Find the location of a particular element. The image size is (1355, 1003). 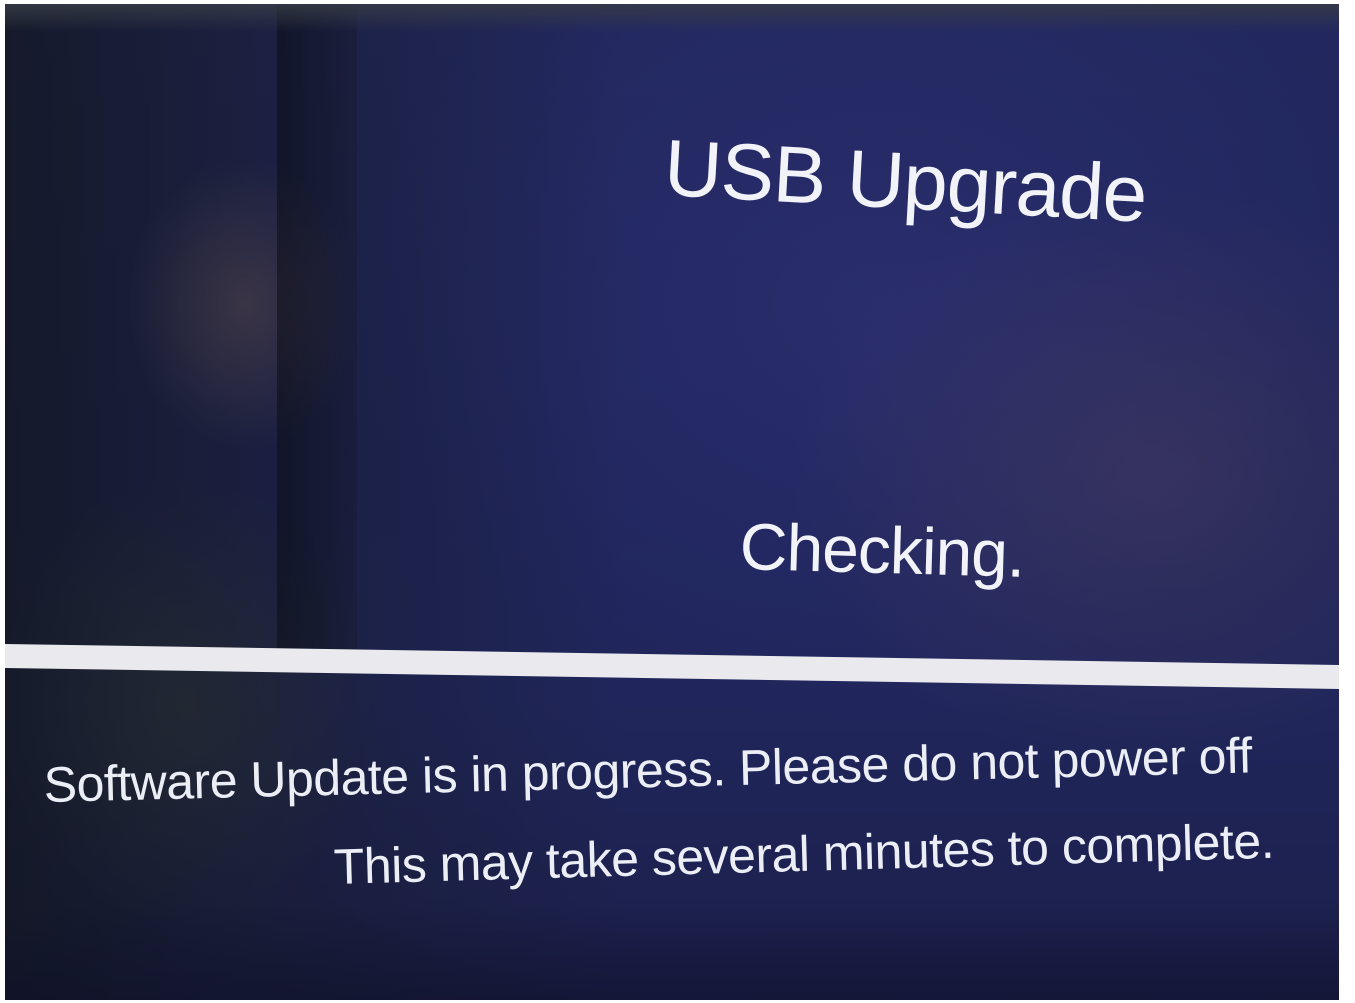

screen-bottom-shade is located at coordinates (672, 952).